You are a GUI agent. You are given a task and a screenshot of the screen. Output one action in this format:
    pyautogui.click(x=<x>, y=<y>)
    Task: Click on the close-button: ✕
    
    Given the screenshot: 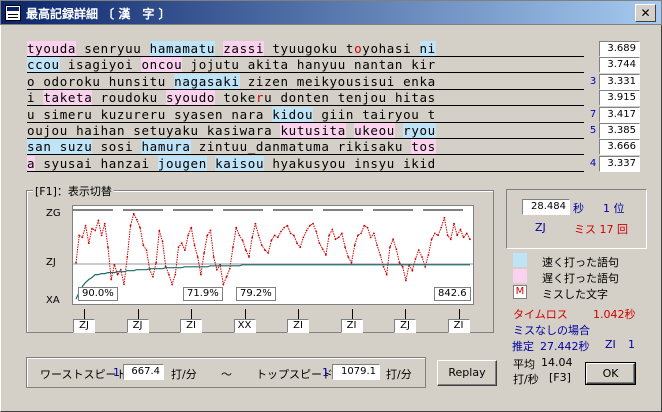 What is the action you would take?
    pyautogui.click(x=645, y=13)
    